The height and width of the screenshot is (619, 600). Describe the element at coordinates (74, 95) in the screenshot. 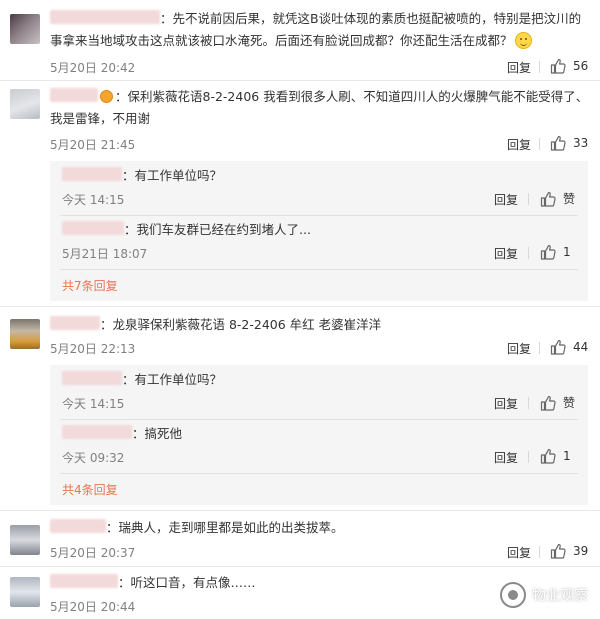

I see `username: 用户名` at that location.